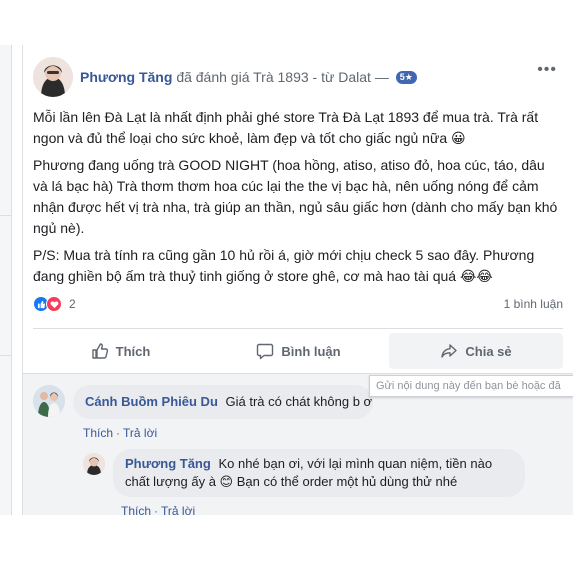 The height and width of the screenshot is (573, 573). Describe the element at coordinates (99, 351) in the screenshot. I see `thumbs-up-icon` at that location.